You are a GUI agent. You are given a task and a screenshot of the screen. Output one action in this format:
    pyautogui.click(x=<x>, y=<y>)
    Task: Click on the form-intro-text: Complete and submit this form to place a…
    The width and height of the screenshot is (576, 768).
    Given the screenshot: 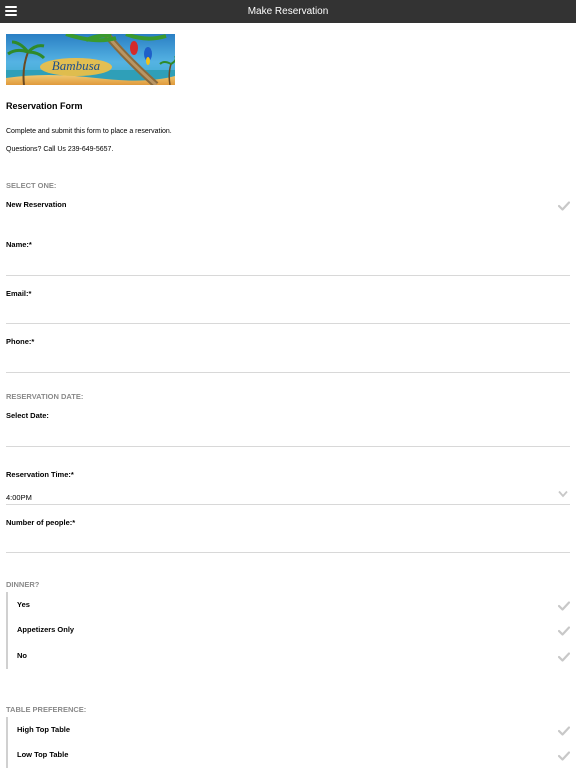 What is the action you would take?
    pyautogui.click(x=89, y=131)
    